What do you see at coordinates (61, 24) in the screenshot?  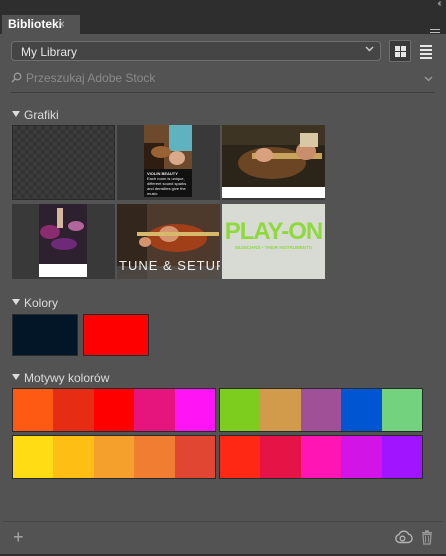 I see `tab-close-icon: ×` at bounding box center [61, 24].